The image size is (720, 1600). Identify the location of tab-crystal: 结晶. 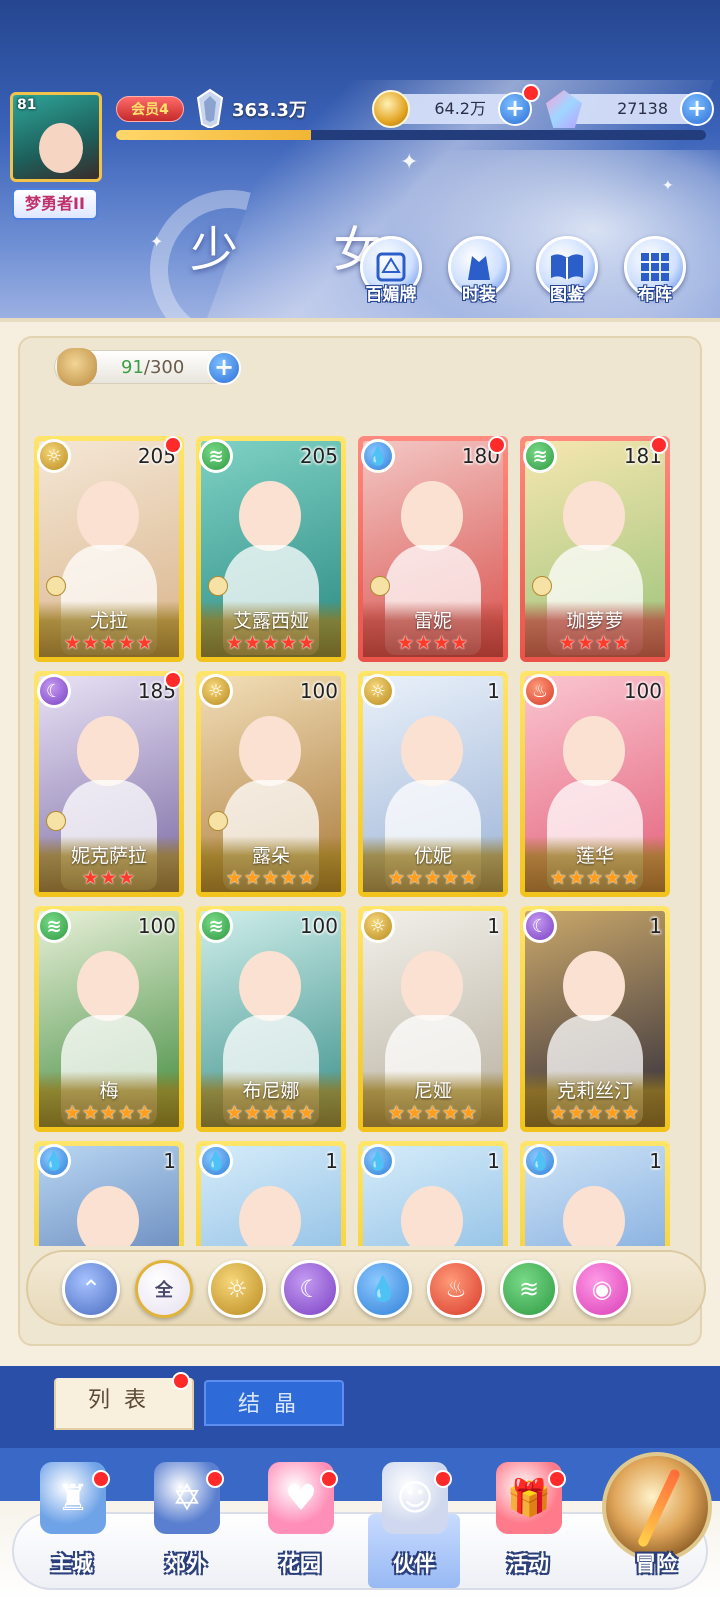
(274, 1403).